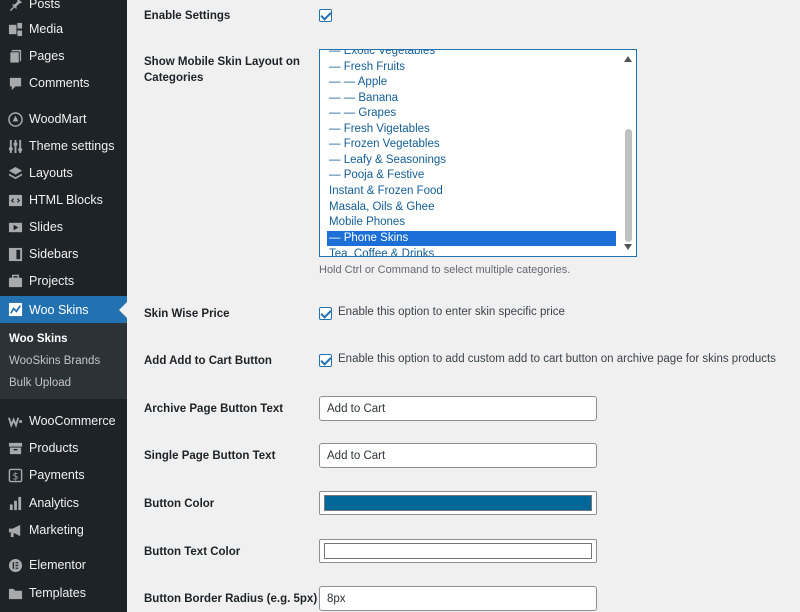 The image size is (800, 612). What do you see at coordinates (15, 421) in the screenshot?
I see `woocommerce-icon` at bounding box center [15, 421].